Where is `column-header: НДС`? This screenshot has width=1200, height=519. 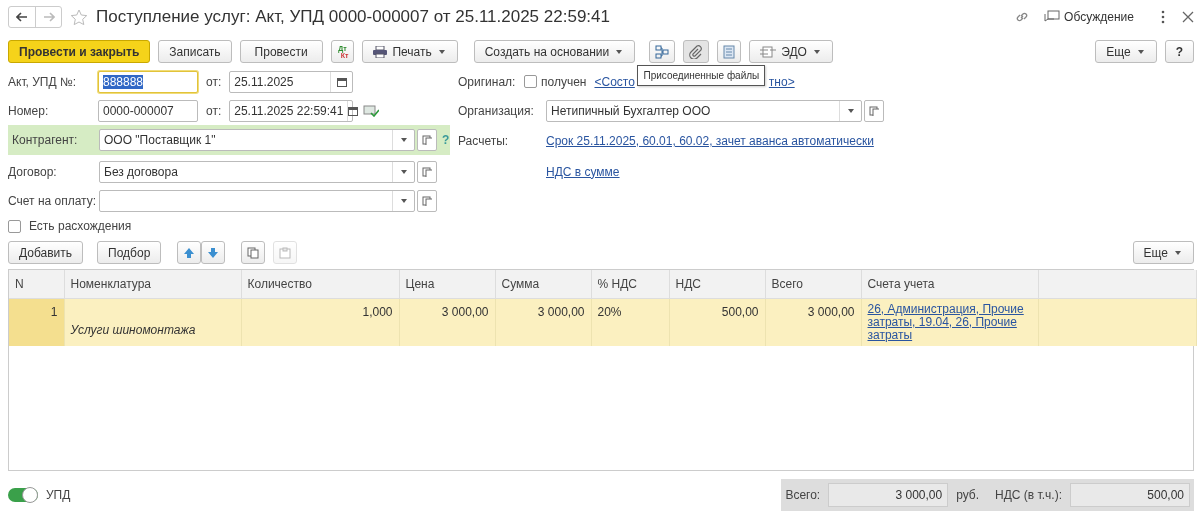
column-header: НДС is located at coordinates (717, 284).